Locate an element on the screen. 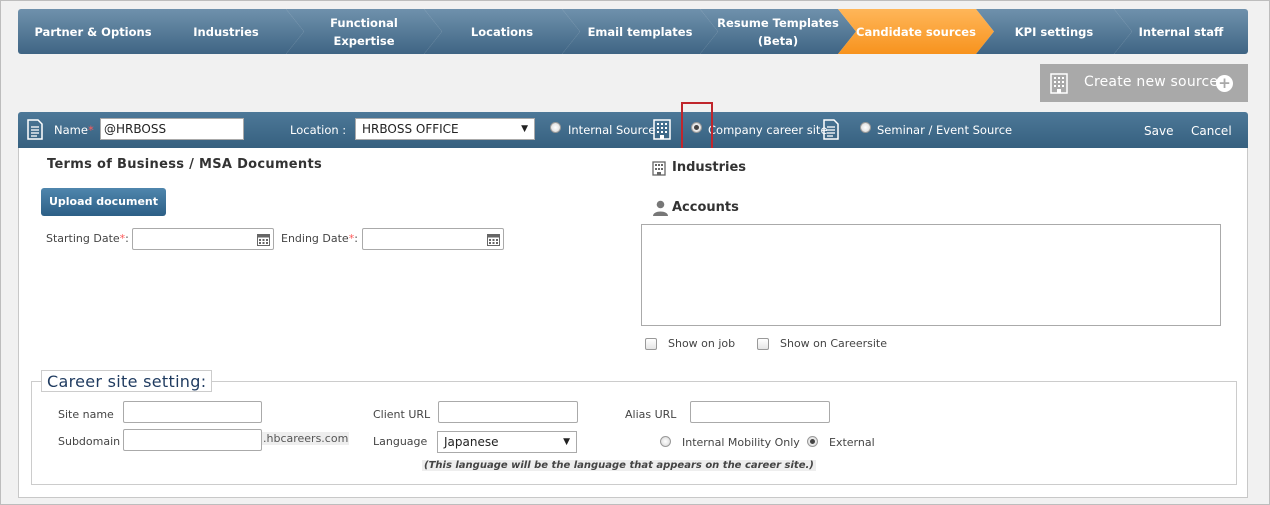  step-label: Internal staff is located at coordinates (1181, 31).